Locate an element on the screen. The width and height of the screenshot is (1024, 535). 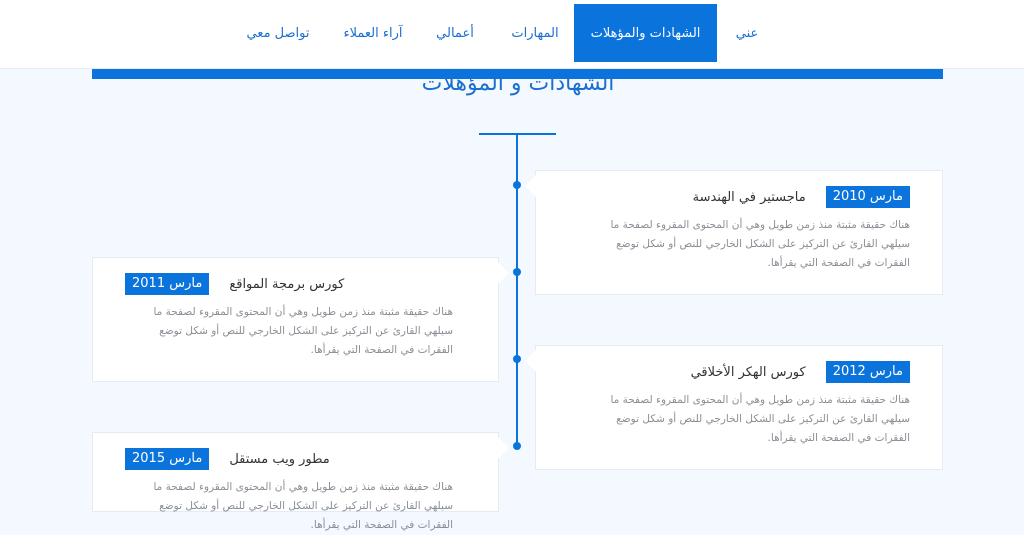
date-badge: مارس 2015 is located at coordinates (167, 459).